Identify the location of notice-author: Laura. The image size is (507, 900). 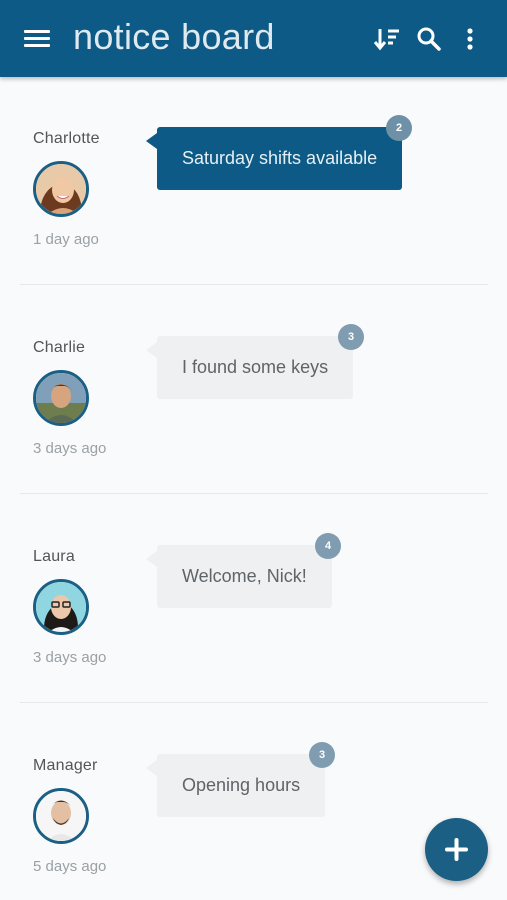
(54, 556).